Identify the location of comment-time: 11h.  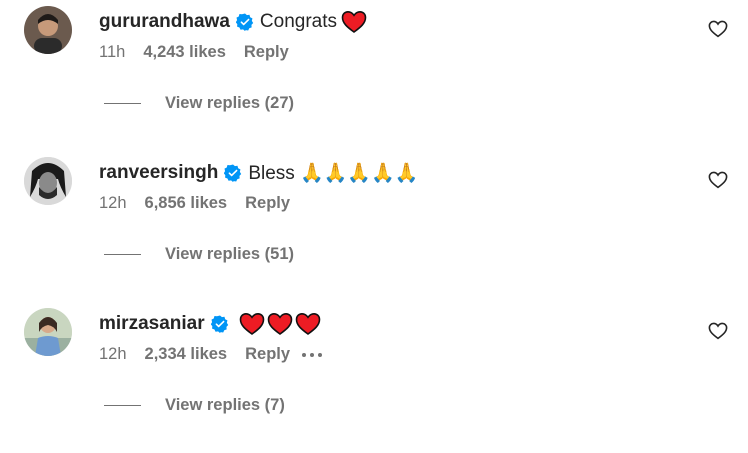
(112, 52).